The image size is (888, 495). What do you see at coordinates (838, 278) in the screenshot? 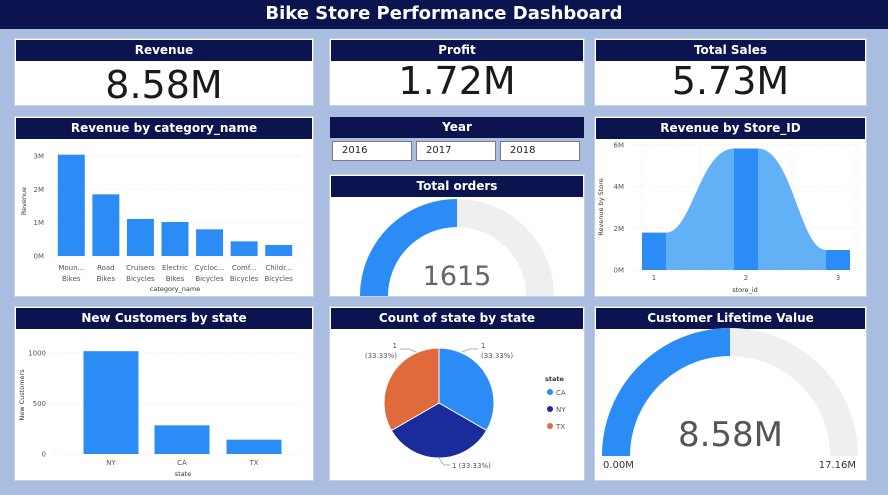
I see `x-tick-label: 3` at bounding box center [838, 278].